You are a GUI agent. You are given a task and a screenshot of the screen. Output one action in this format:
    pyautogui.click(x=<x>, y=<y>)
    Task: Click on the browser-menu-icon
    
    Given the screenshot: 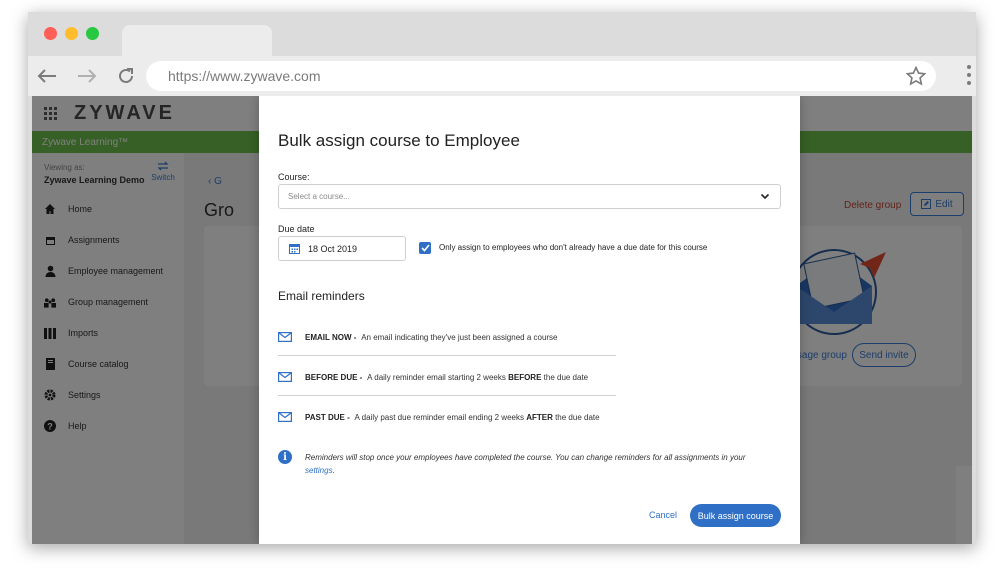 What is the action you would take?
    pyautogui.click(x=969, y=75)
    